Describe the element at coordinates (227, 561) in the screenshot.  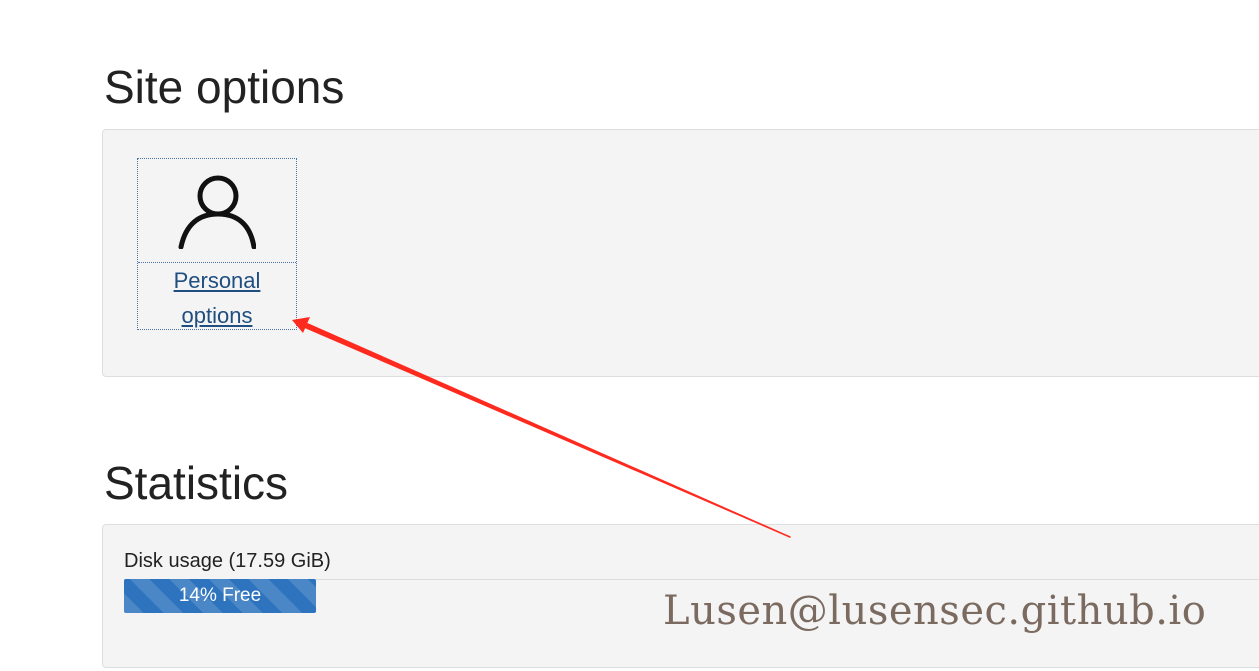
I see `disk-usage-label: Disk usage (17.59 GiB)` at that location.